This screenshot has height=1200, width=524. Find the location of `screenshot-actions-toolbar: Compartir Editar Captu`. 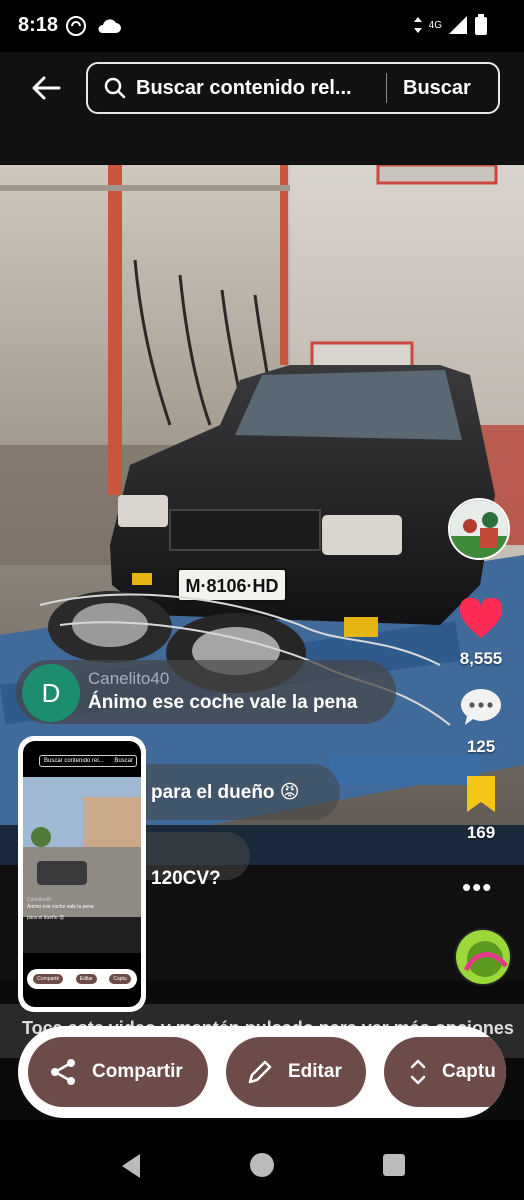

screenshot-actions-toolbar: Compartir Editar Captu is located at coordinates (262, 1072).